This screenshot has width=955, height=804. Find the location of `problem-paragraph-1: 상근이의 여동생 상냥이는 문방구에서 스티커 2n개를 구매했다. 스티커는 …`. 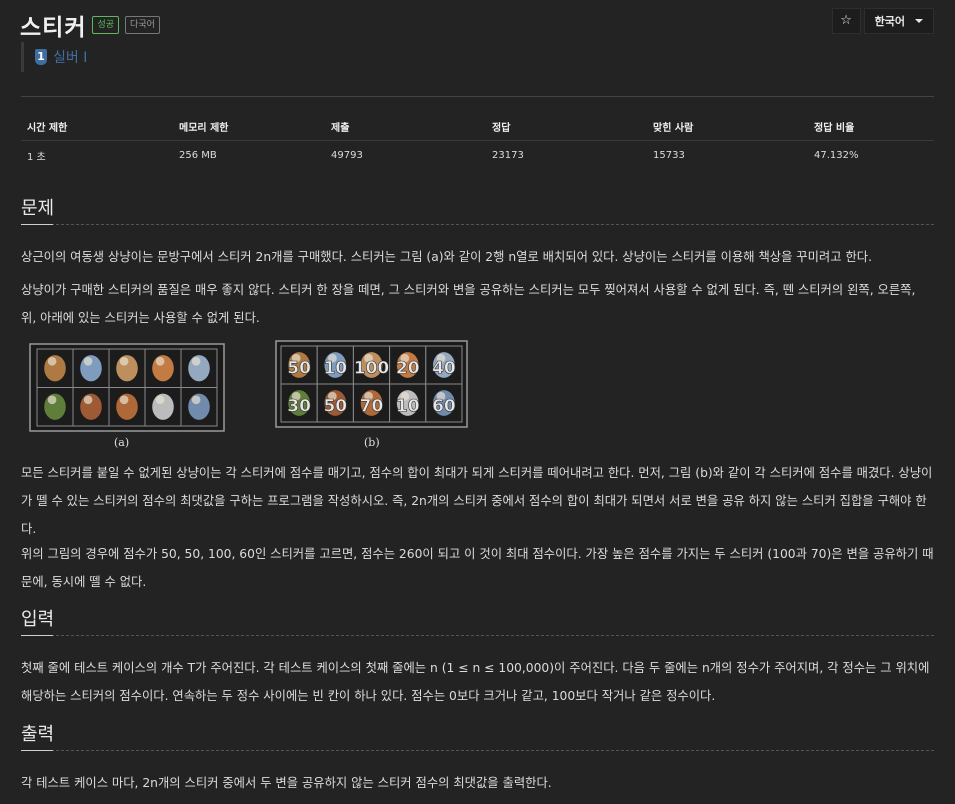

problem-paragraph-1: 상근이의 여동생 상냥이는 문방구에서 스티커 2n개를 구매했다. 스티커는 … is located at coordinates (446, 257).